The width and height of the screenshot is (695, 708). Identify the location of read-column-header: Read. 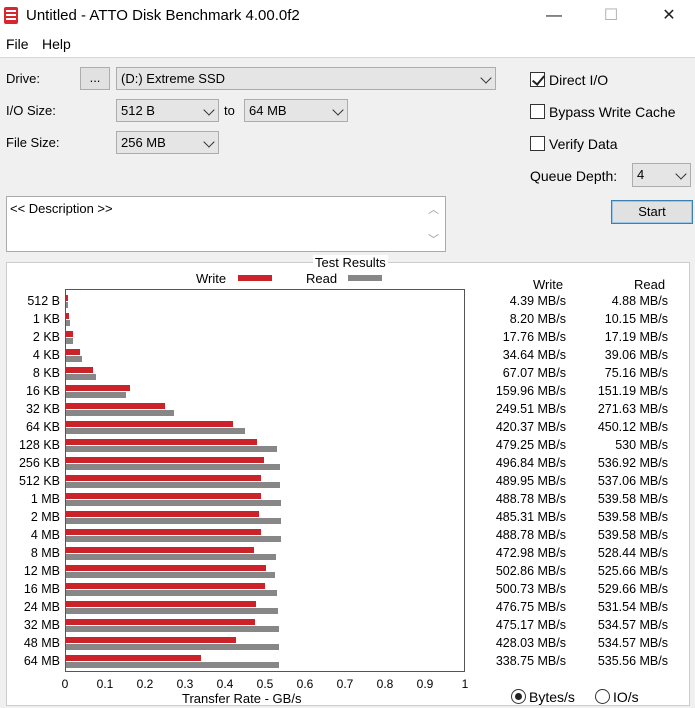
(650, 284).